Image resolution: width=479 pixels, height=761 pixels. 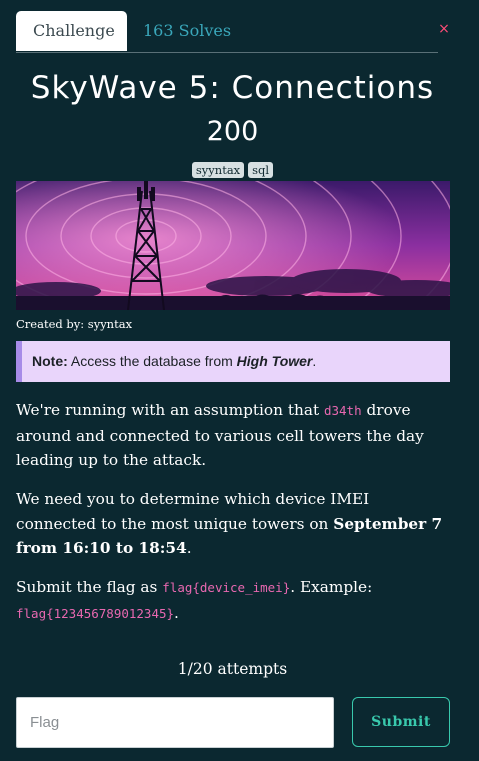 What do you see at coordinates (168, 410) in the screenshot?
I see `text: We're running with an assumption that` at bounding box center [168, 410].